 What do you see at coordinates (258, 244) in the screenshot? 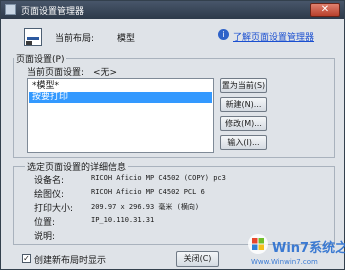
I see `windows-logo-icon` at bounding box center [258, 244].